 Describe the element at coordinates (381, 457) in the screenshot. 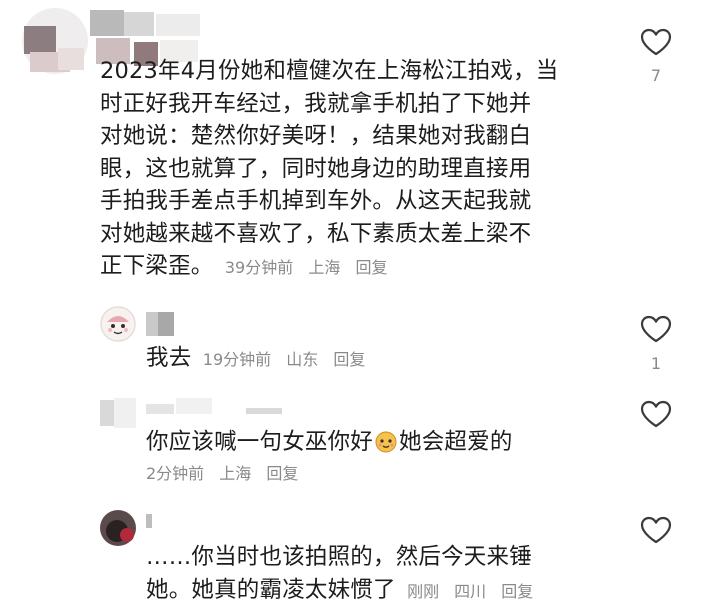

I see `comment-3-text: 你应该喊一句女巫你好 她会超爱的 2分钟前 上海 回复` at that location.